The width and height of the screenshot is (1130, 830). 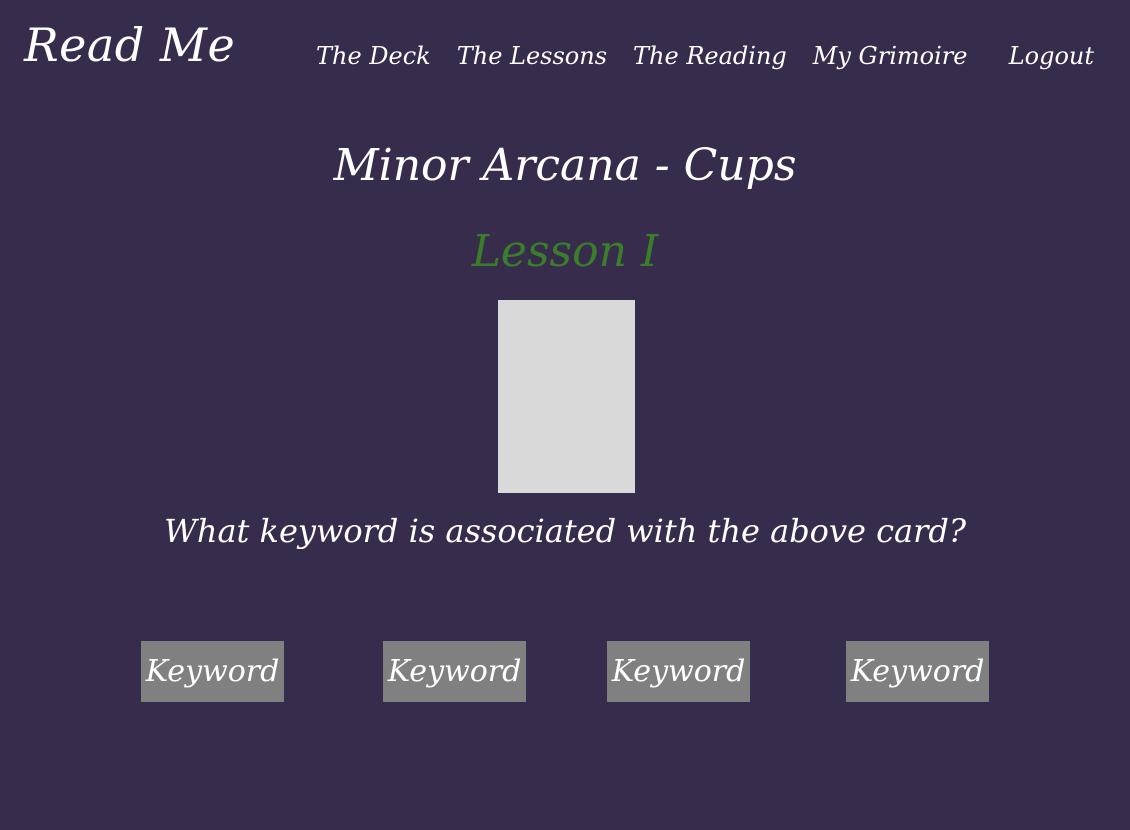 What do you see at coordinates (212, 671) in the screenshot?
I see `answer-button-1: Keyword` at bounding box center [212, 671].